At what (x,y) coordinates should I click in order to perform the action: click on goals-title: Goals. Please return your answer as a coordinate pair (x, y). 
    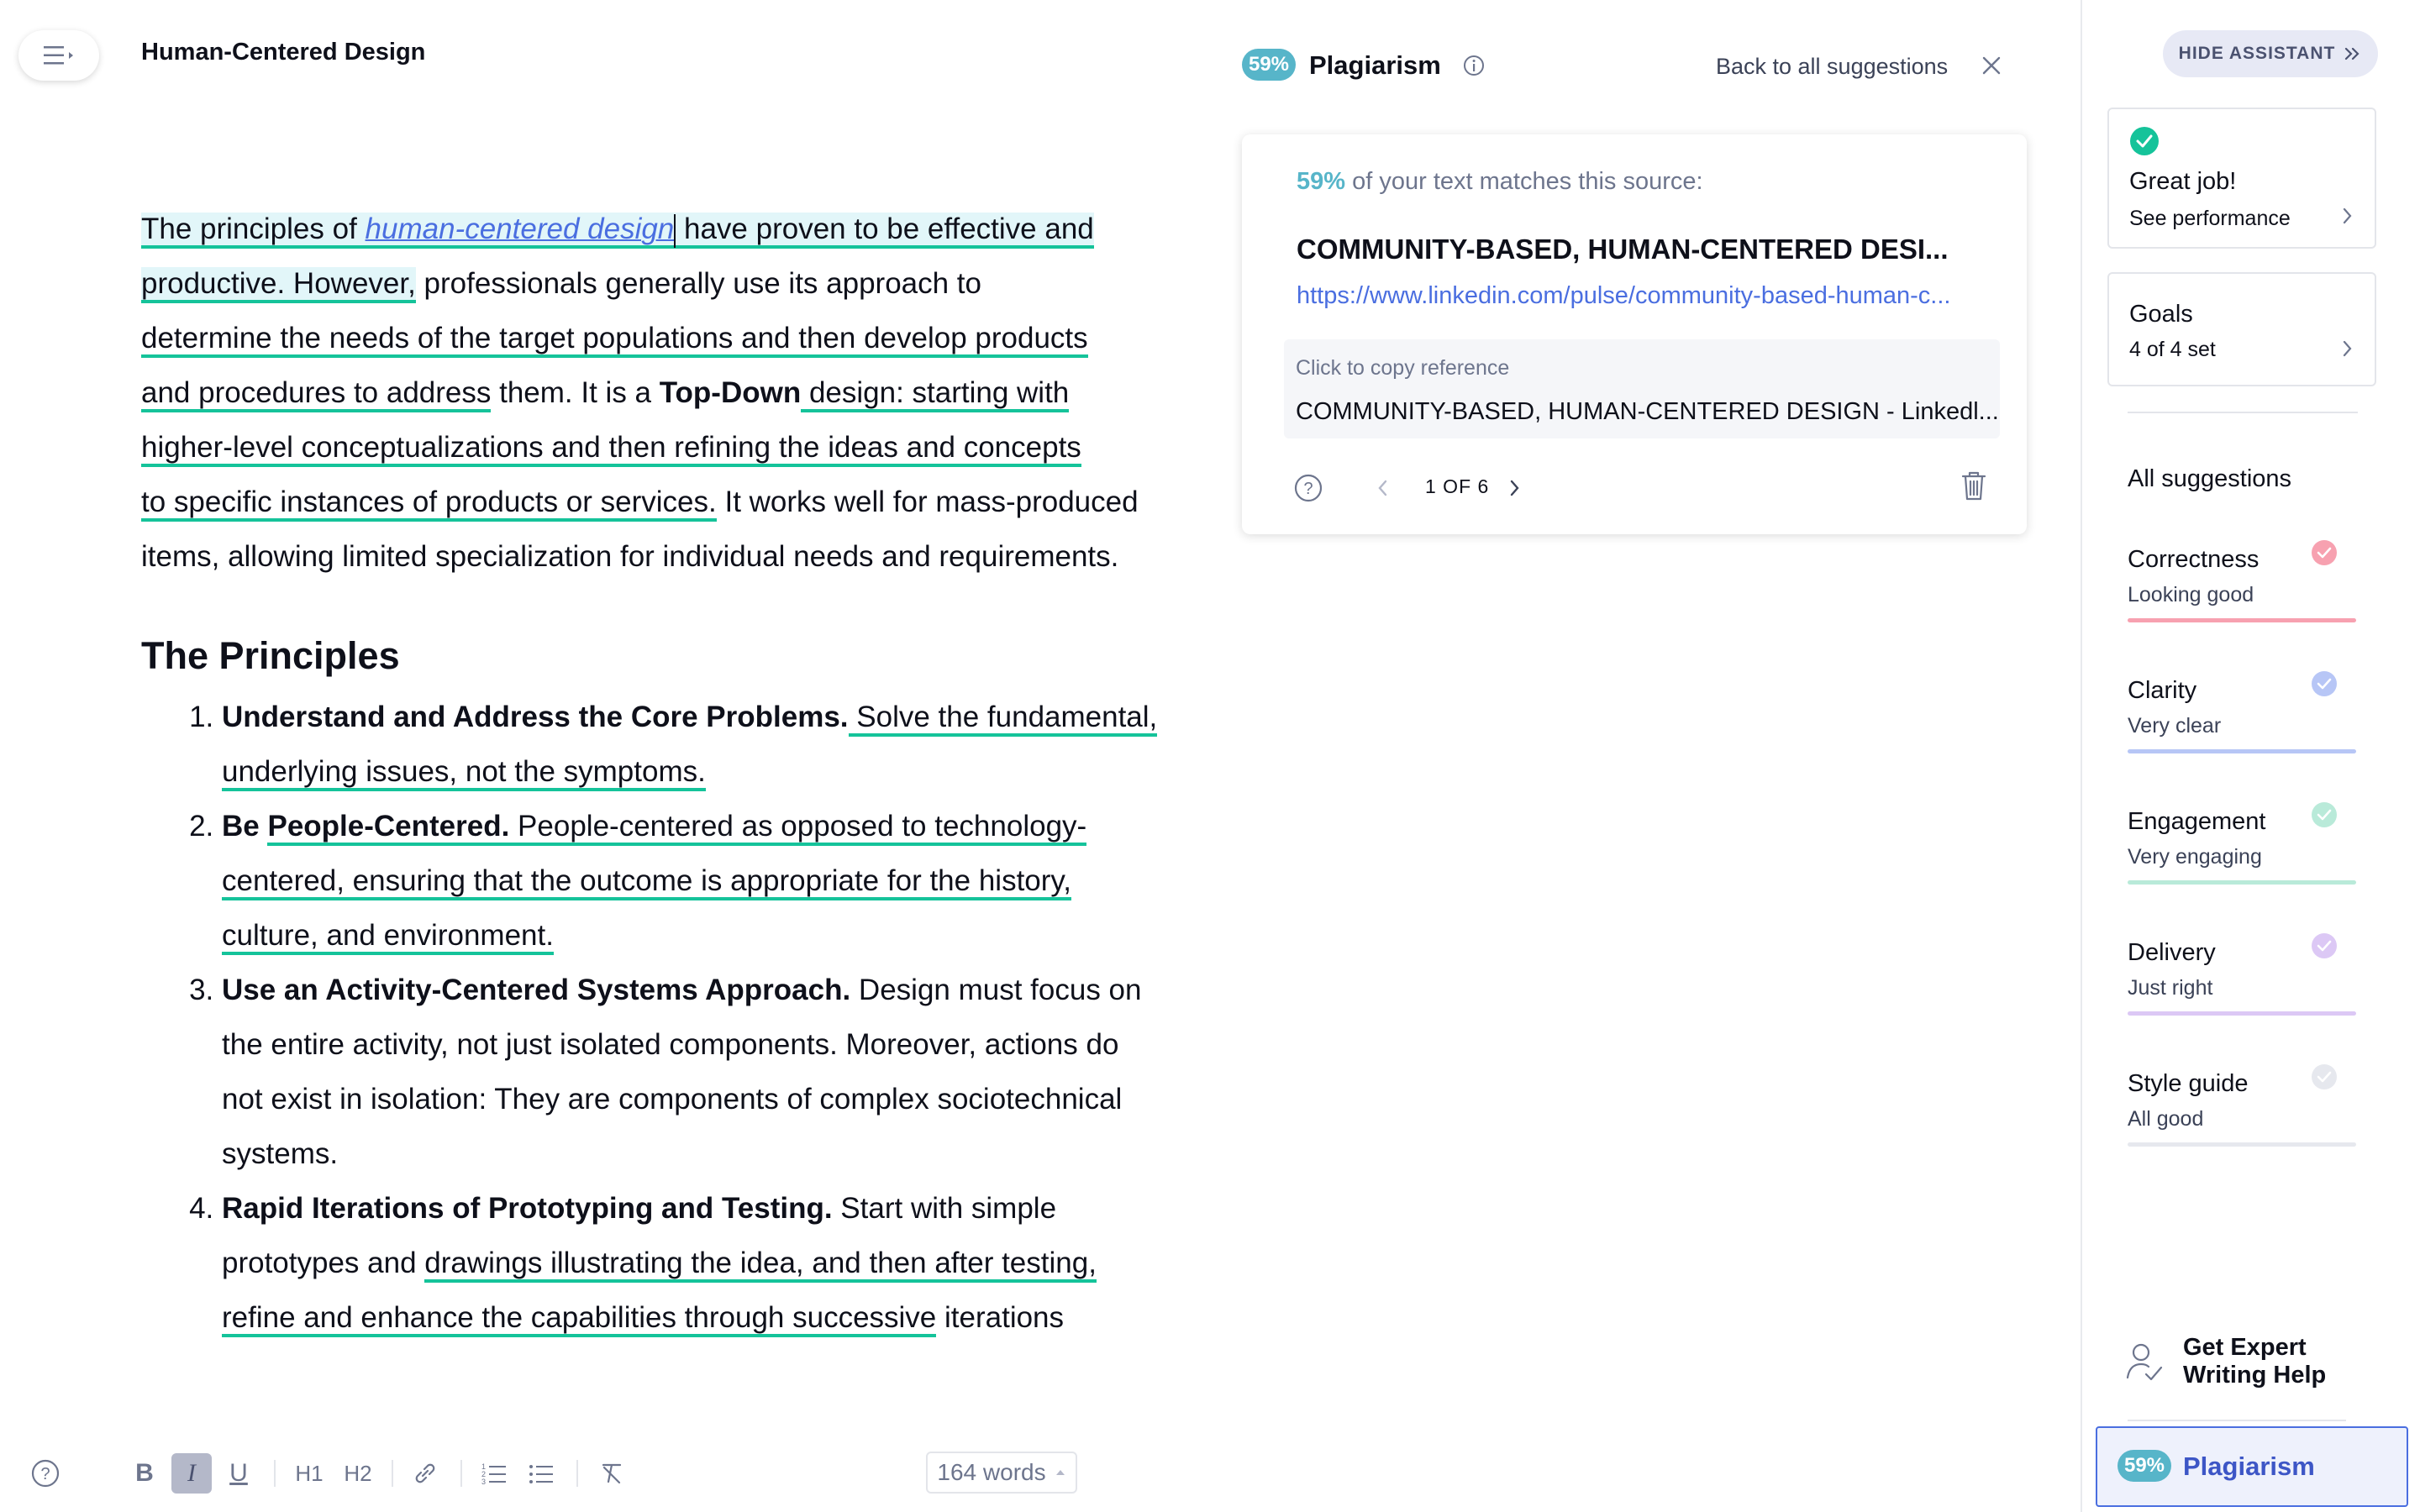
    Looking at the image, I should click on (2161, 314).